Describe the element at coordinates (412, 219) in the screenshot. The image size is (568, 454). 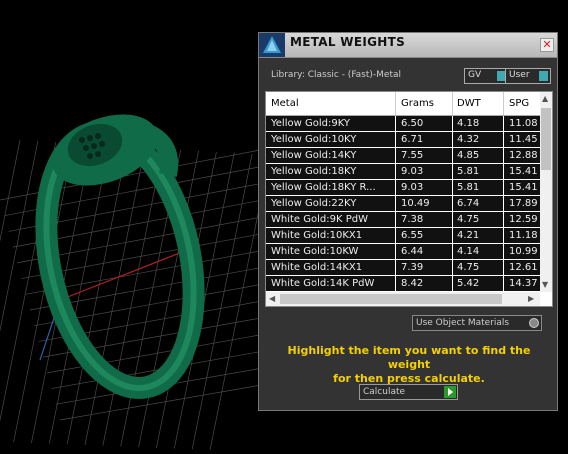
I see `grams-cell: 7.38` at that location.